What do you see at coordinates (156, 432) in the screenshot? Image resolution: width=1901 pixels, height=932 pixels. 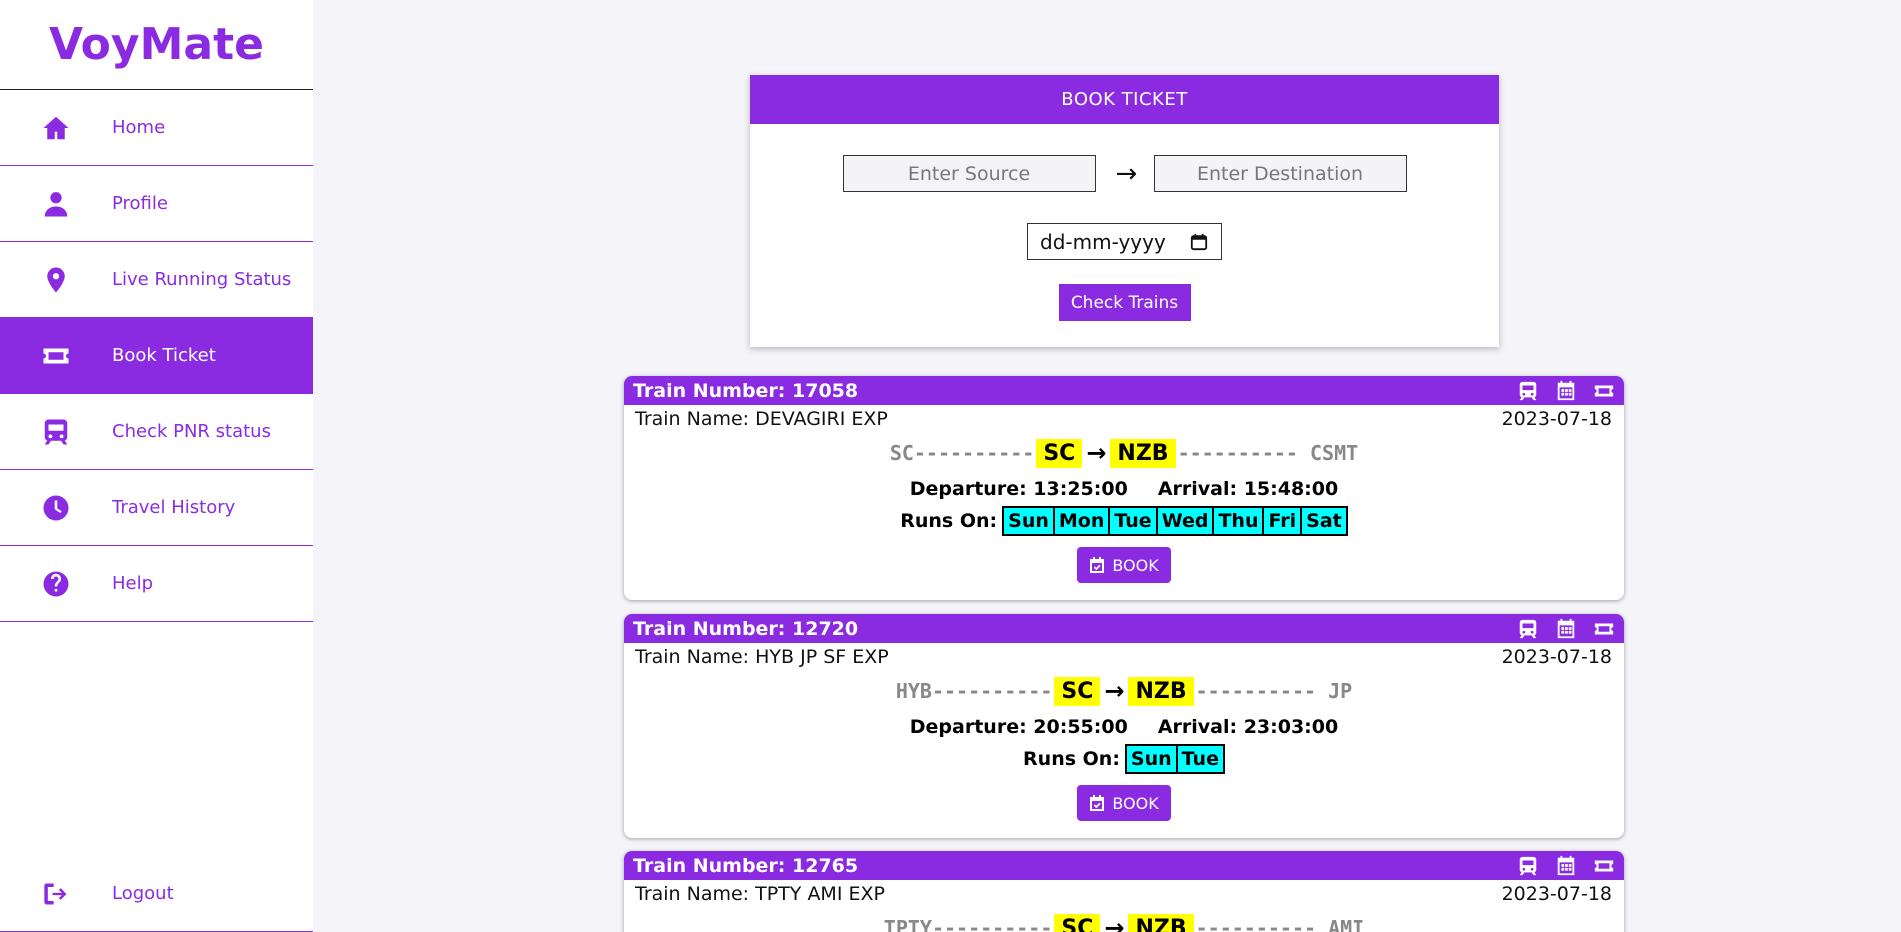 I see `sidebar-item-check-pnr-status: Check PNR status` at bounding box center [156, 432].